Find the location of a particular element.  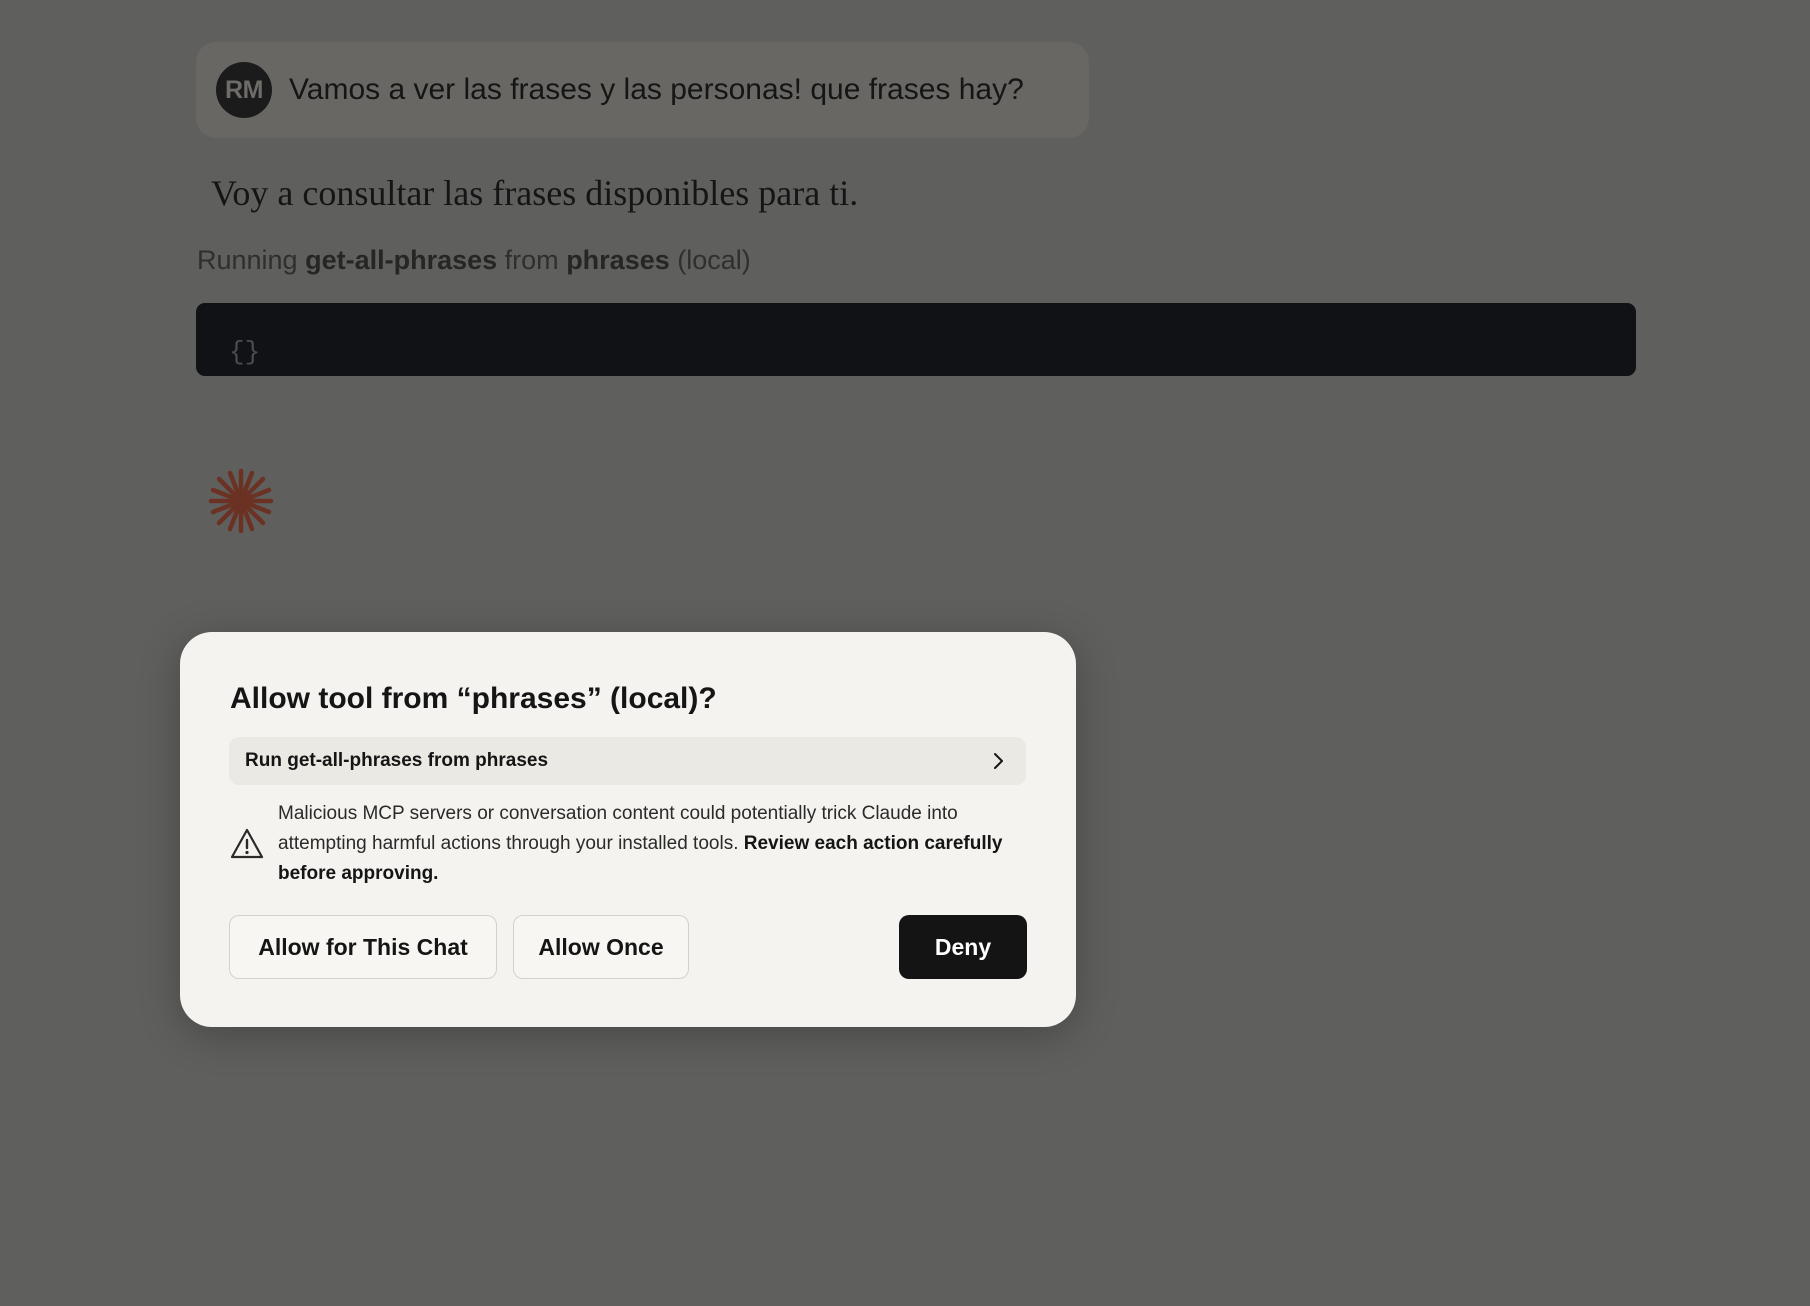

running-tool-name: get-all-phrases is located at coordinates (401, 260).